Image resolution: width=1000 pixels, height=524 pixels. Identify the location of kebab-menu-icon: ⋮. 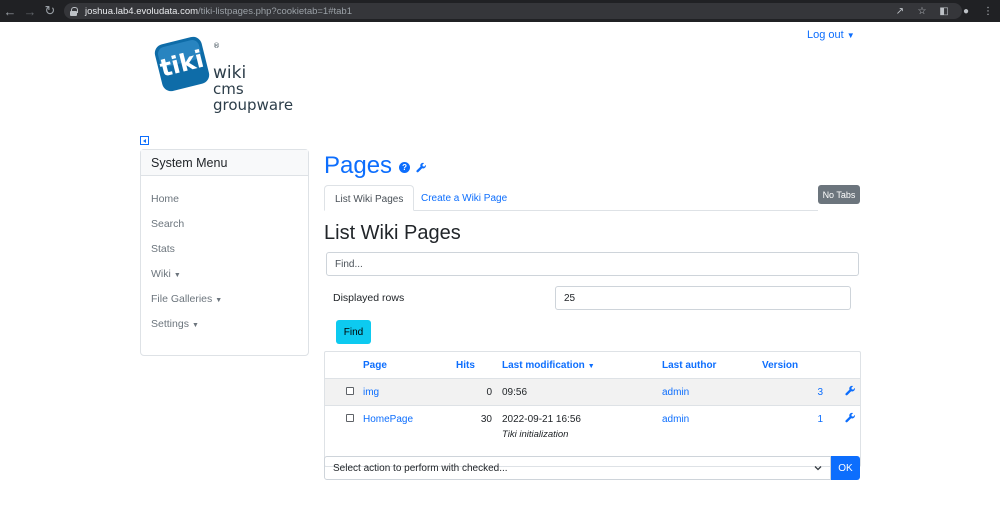
(988, 11).